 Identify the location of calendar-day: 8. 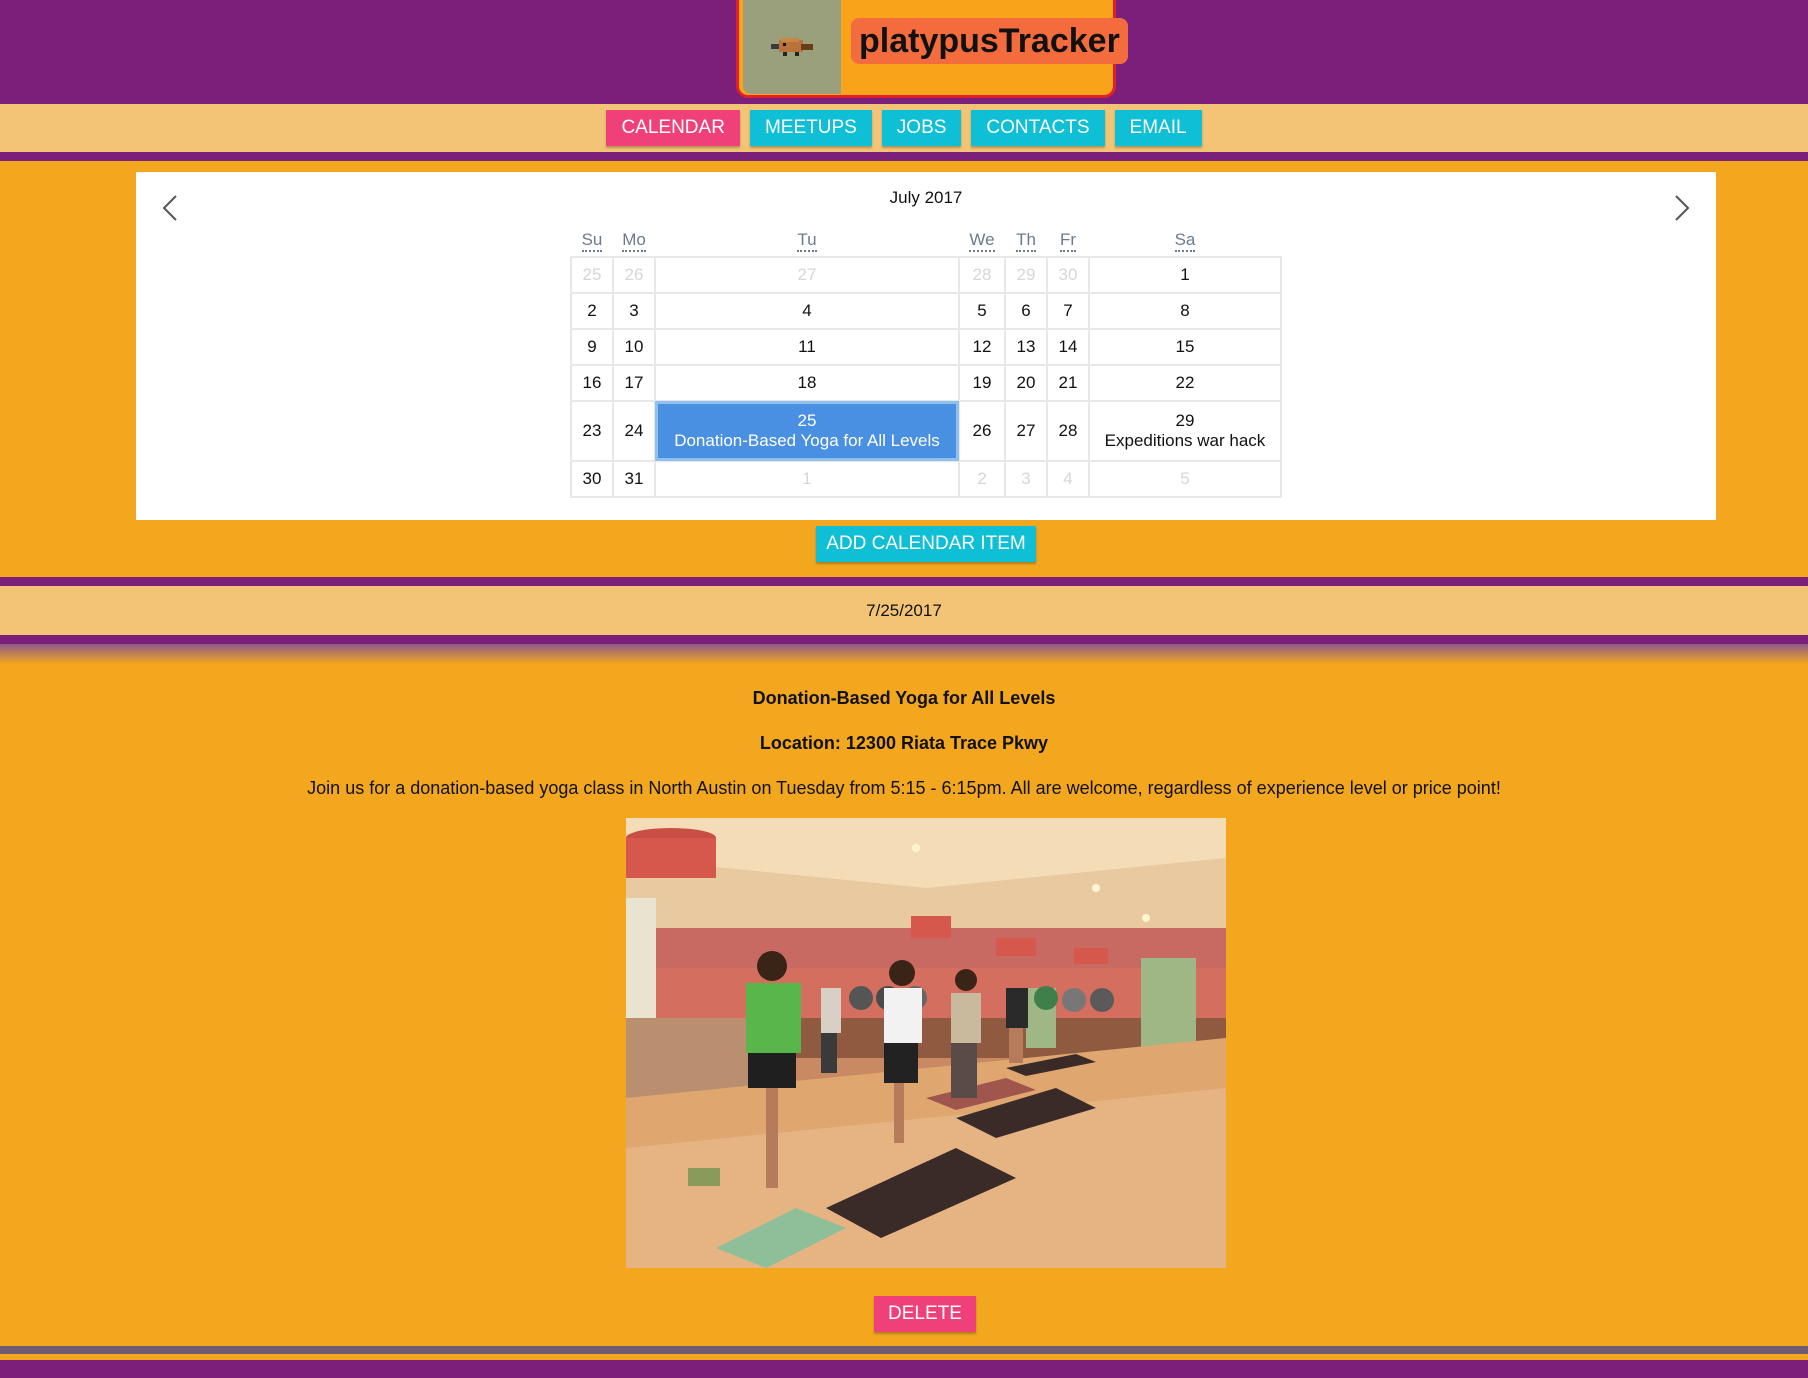
(1185, 311).